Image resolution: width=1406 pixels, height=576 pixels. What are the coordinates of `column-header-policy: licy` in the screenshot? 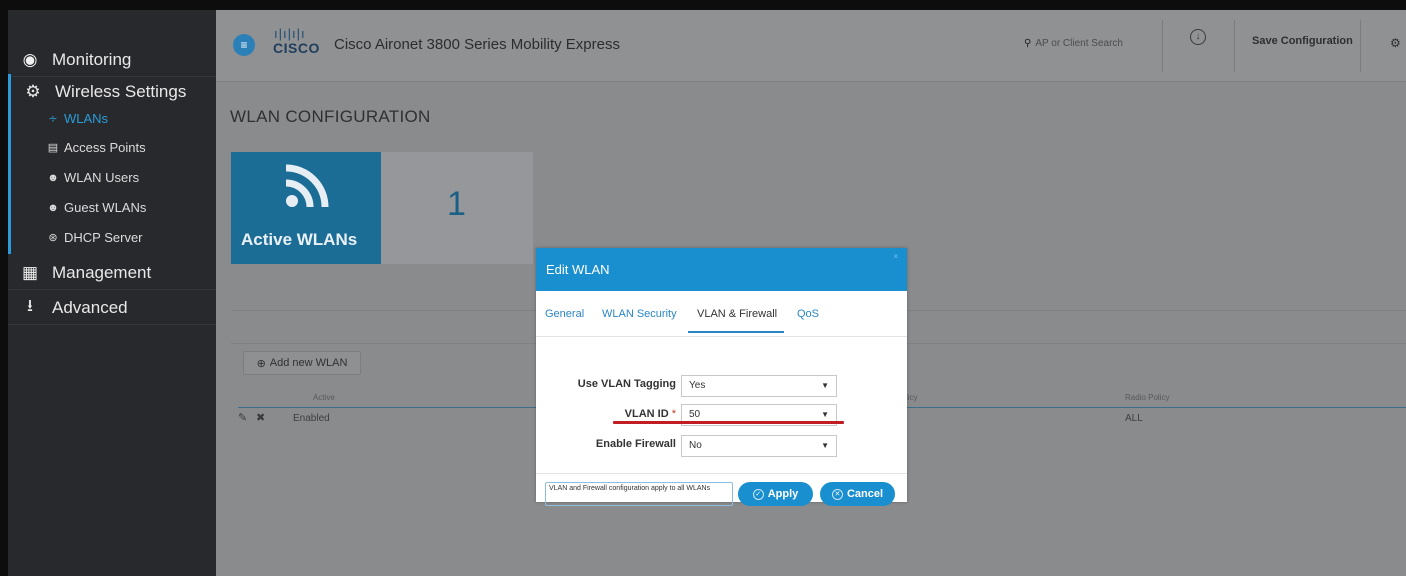 It's located at (912, 397).